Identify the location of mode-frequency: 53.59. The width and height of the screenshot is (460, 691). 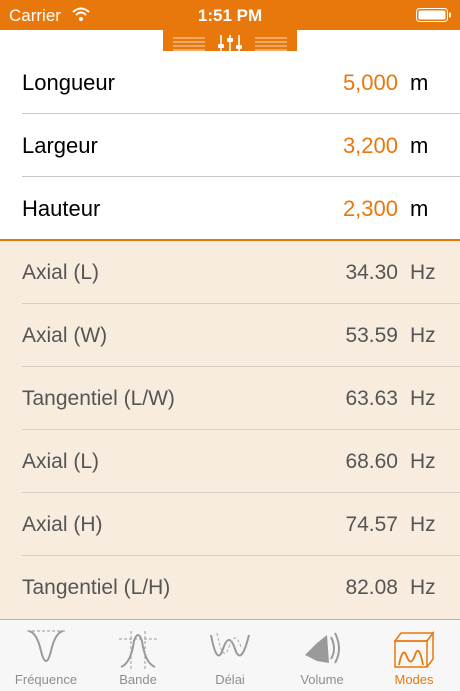
(371, 335).